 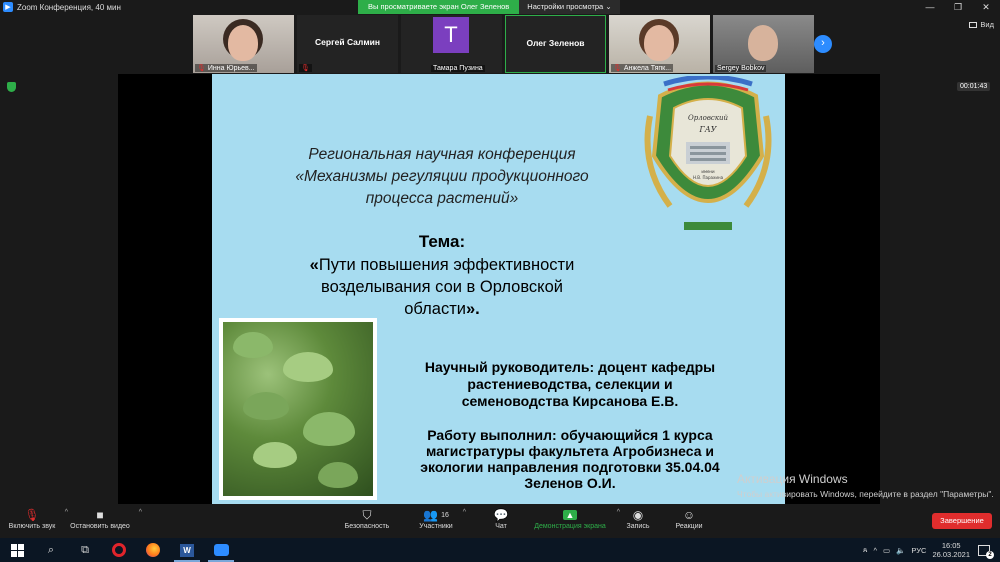 What do you see at coordinates (445, 515) in the screenshot?
I see `participants-count: 16` at bounding box center [445, 515].